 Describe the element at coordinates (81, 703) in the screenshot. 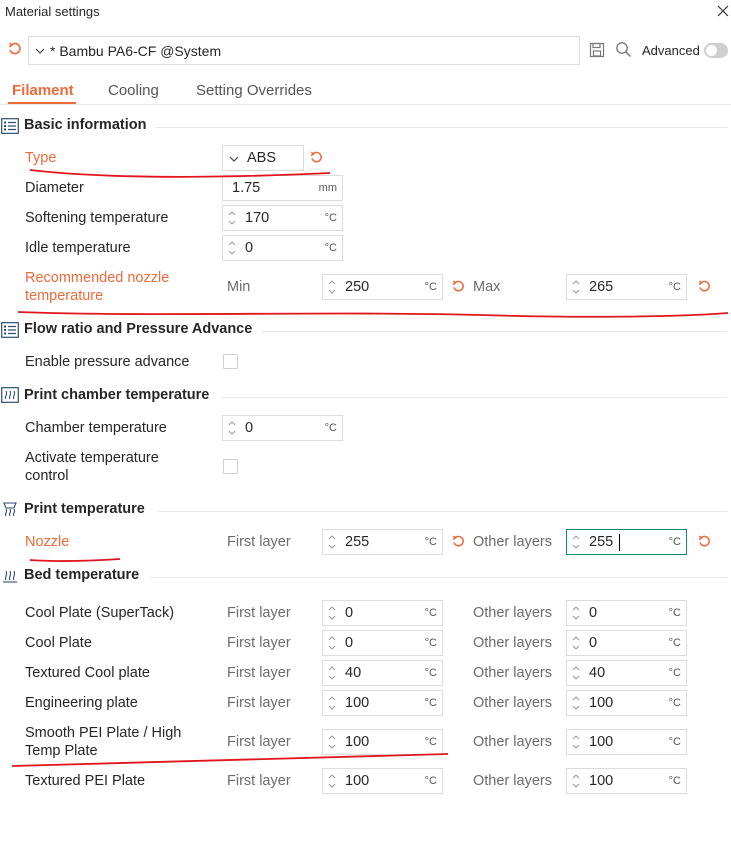

I see `bed-plate-label: Engineering plate` at that location.